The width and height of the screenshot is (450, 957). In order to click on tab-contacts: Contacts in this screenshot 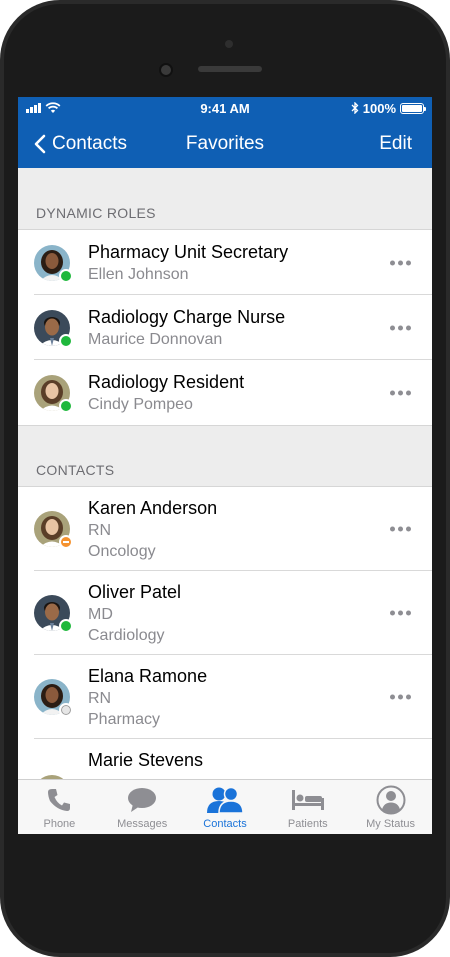, I will do `click(225, 807)`.